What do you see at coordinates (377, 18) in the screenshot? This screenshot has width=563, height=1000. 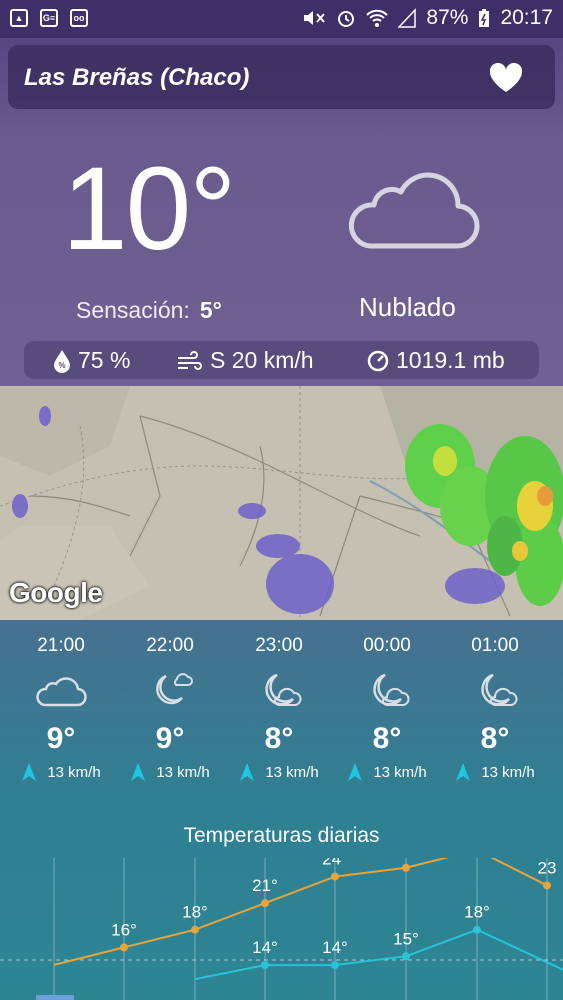 I see `wifi-icon` at bounding box center [377, 18].